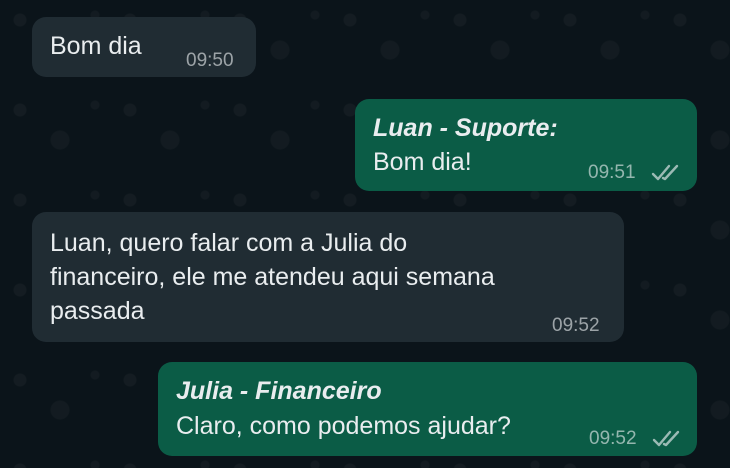  I want to click on message-time: 09:51, so click(612, 172).